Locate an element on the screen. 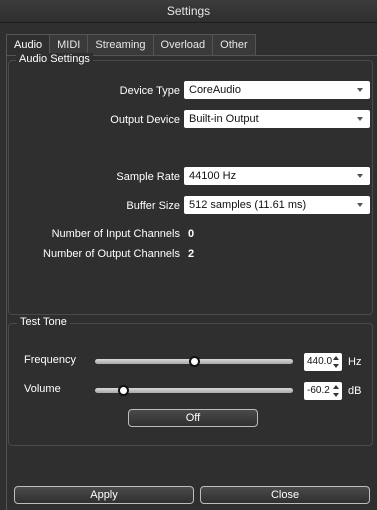 The height and width of the screenshot is (510, 377). sample-rate-select: 44100 Hz is located at coordinates (277, 176).